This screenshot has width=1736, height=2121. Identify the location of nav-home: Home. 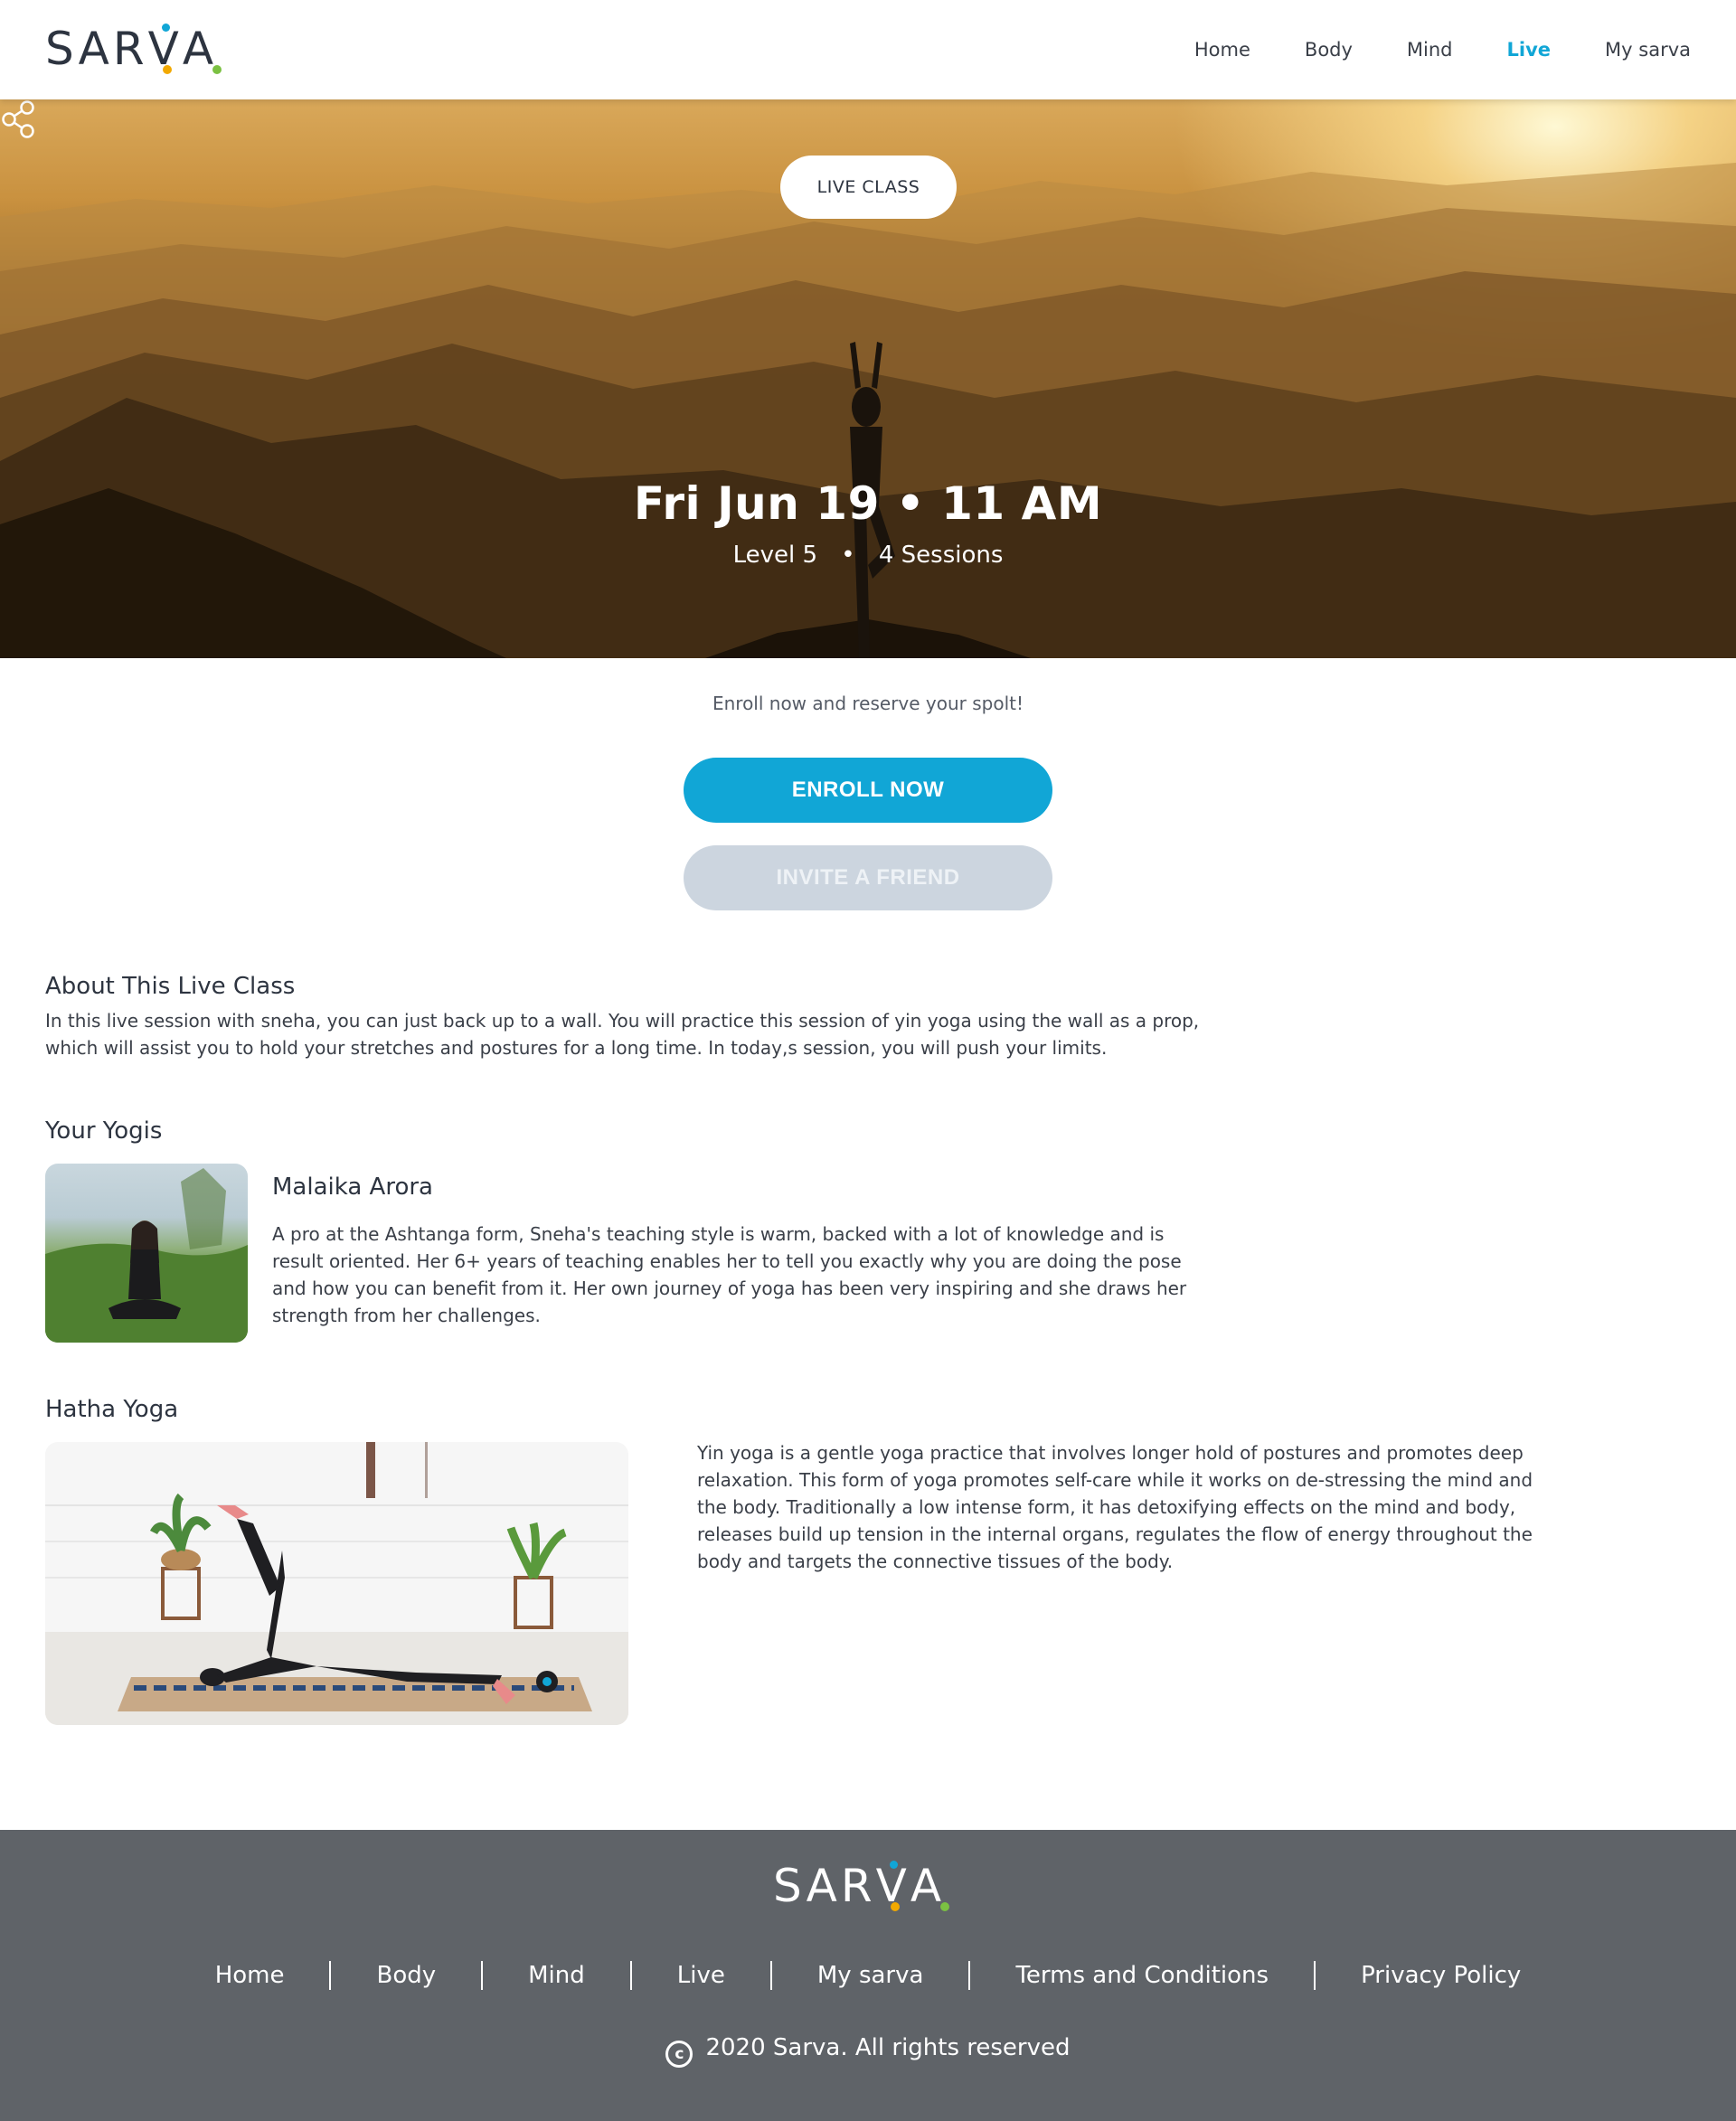
(1222, 49).